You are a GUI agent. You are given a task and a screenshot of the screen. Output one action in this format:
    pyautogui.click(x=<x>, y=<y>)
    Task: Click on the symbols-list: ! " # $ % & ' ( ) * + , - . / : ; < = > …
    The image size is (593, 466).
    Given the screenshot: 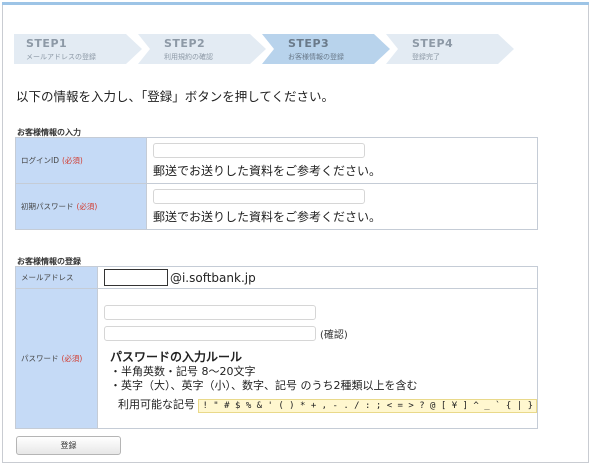 What is the action you would take?
    pyautogui.click(x=367, y=406)
    